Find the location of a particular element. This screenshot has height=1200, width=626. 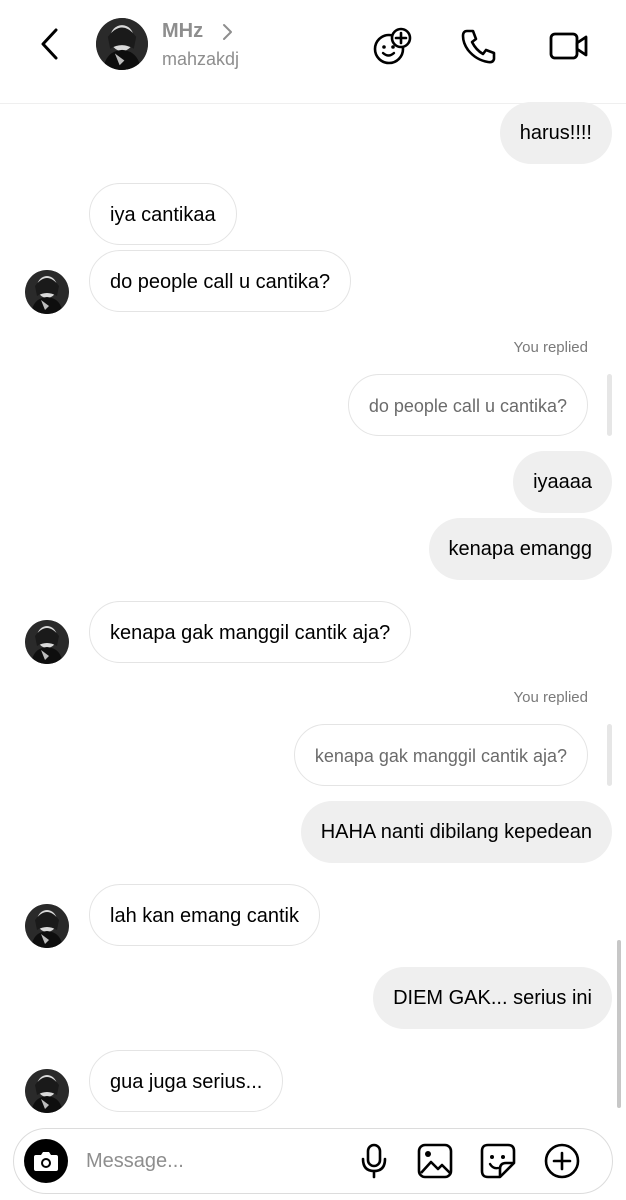

camera-button is located at coordinates (46, 1161).